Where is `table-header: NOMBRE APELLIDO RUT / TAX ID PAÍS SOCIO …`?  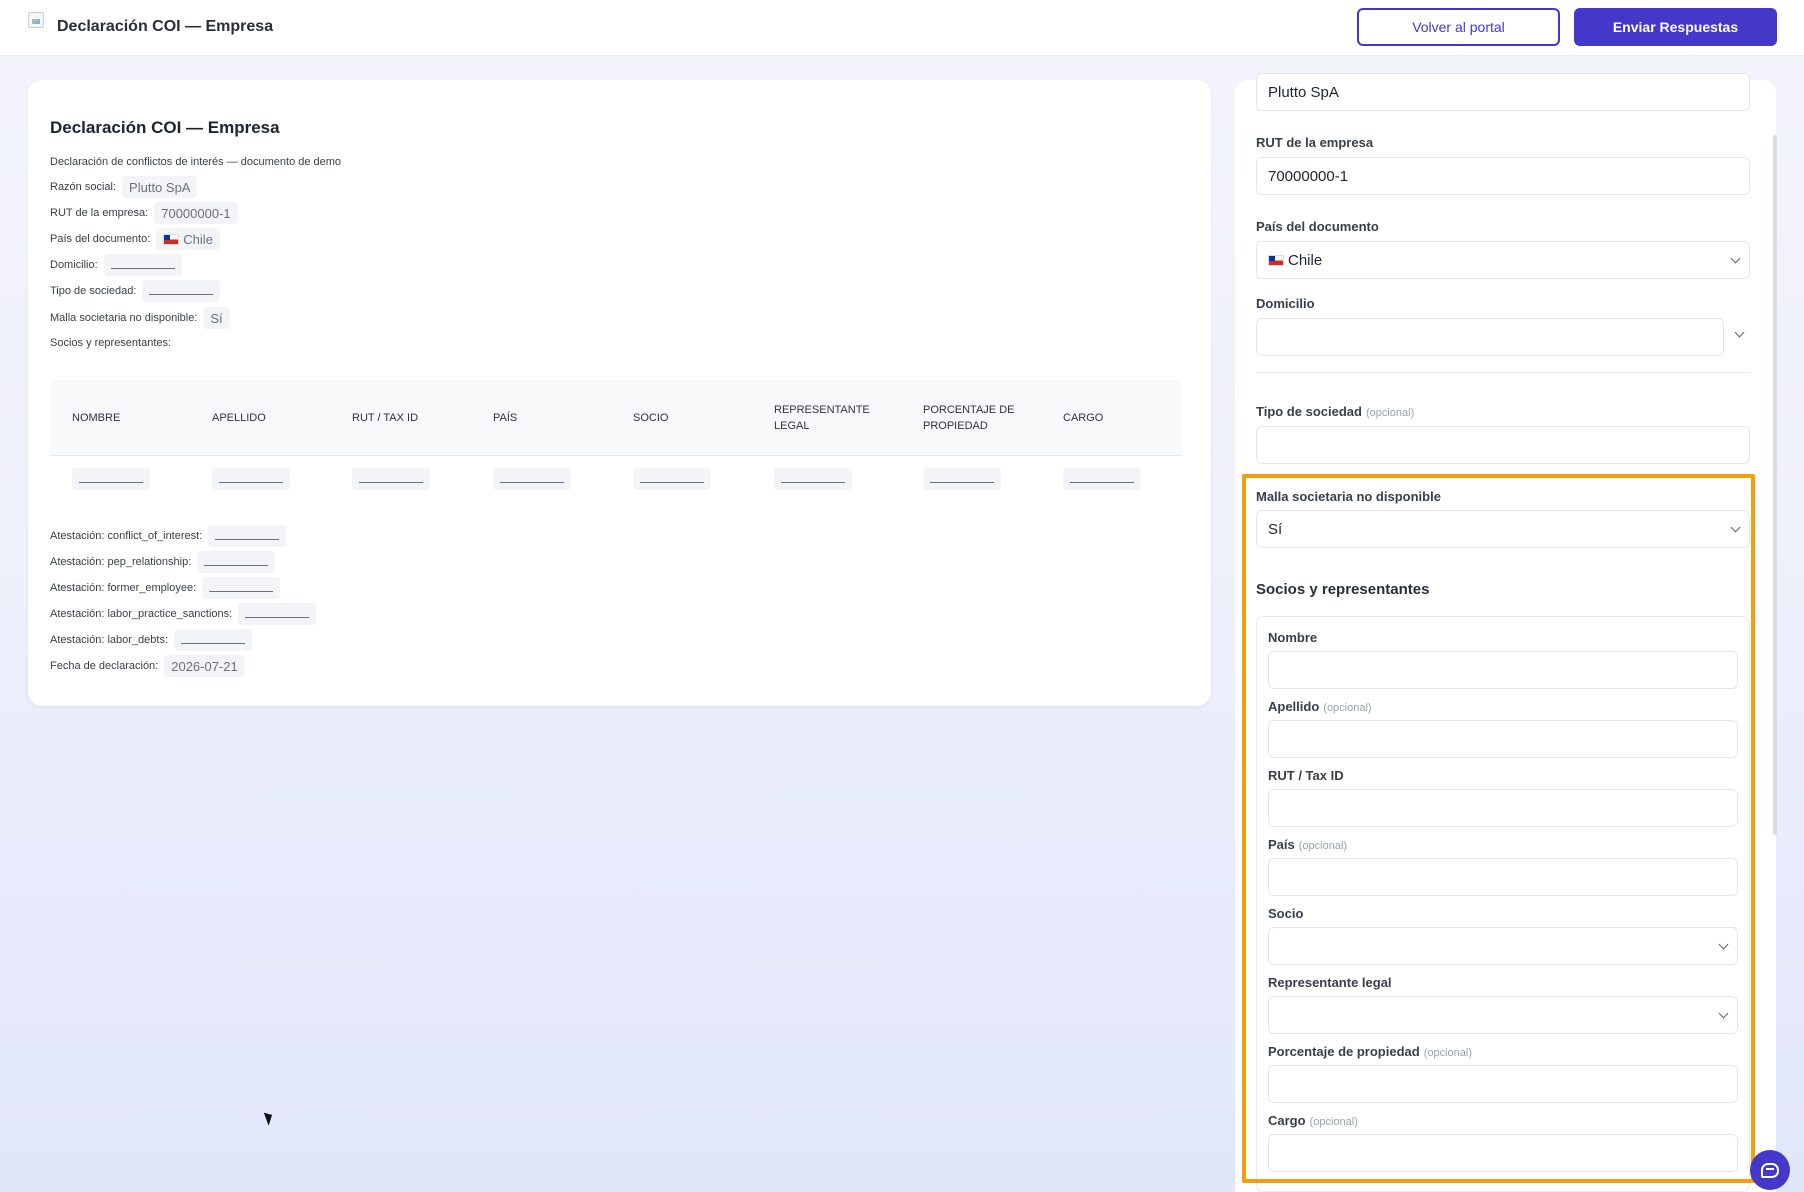 table-header: NOMBRE APELLIDO RUT / TAX ID PAÍS SOCIO … is located at coordinates (616, 418).